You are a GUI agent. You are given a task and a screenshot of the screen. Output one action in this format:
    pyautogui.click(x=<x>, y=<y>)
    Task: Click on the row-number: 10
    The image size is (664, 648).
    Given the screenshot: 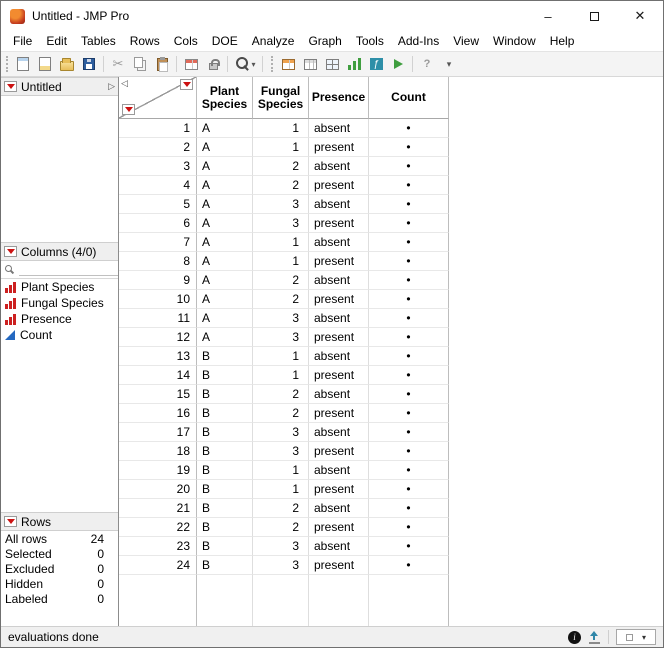 What is the action you would take?
    pyautogui.click(x=158, y=299)
    